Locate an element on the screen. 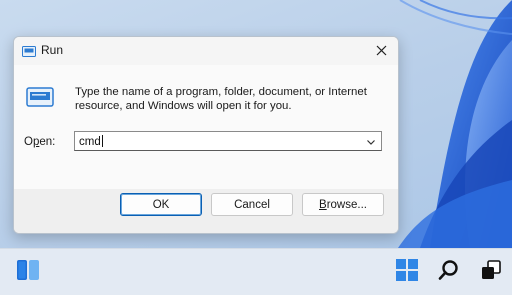  close-icon is located at coordinates (381, 51).